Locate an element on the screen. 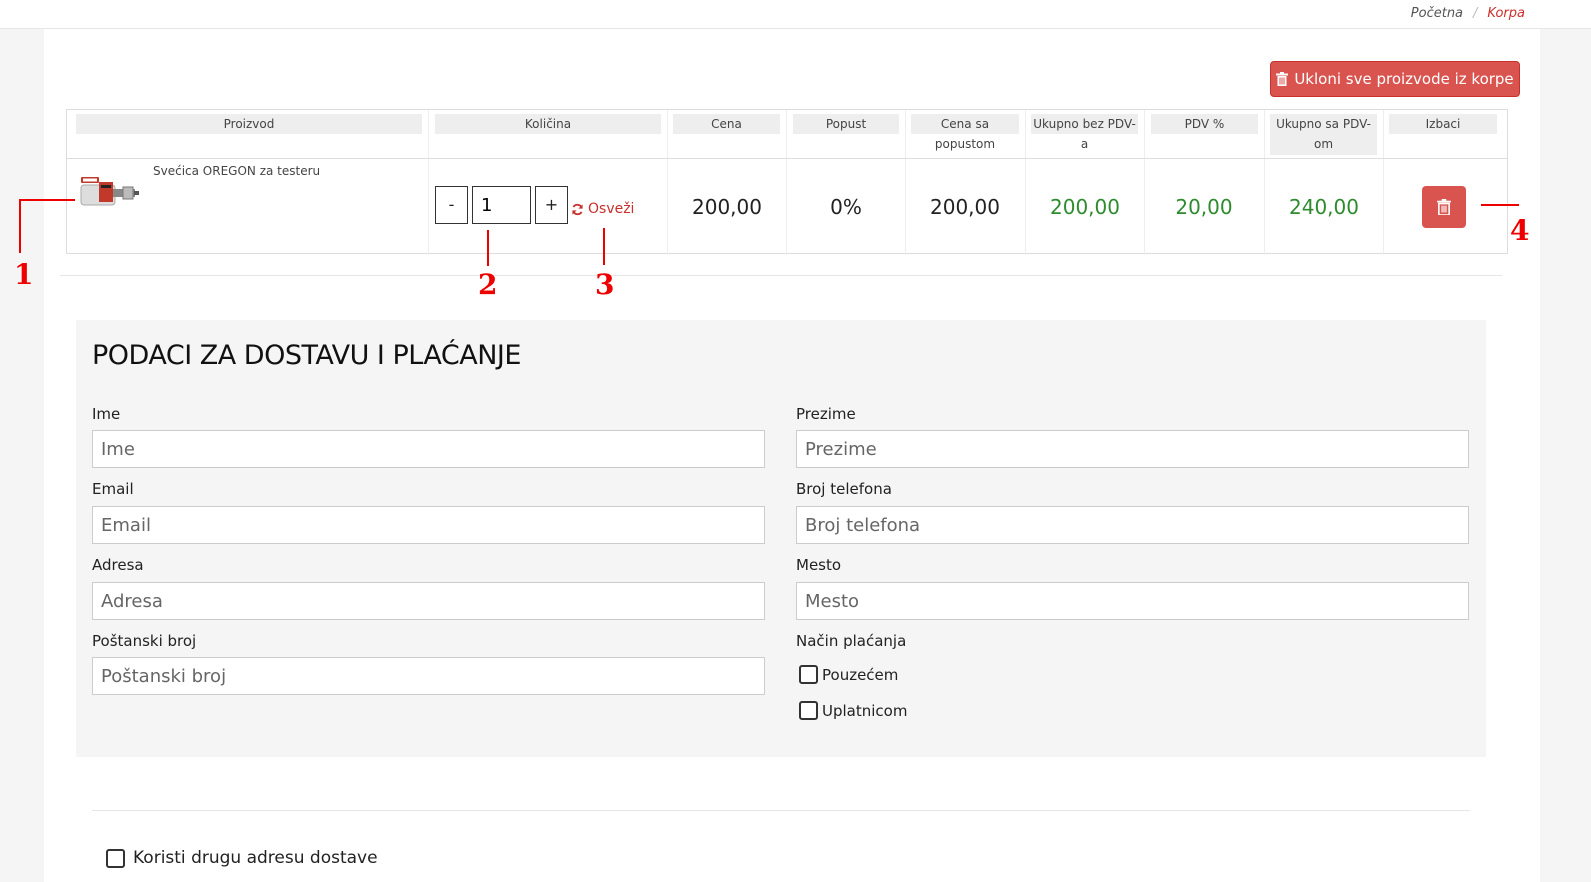  email-input is located at coordinates (428, 525).